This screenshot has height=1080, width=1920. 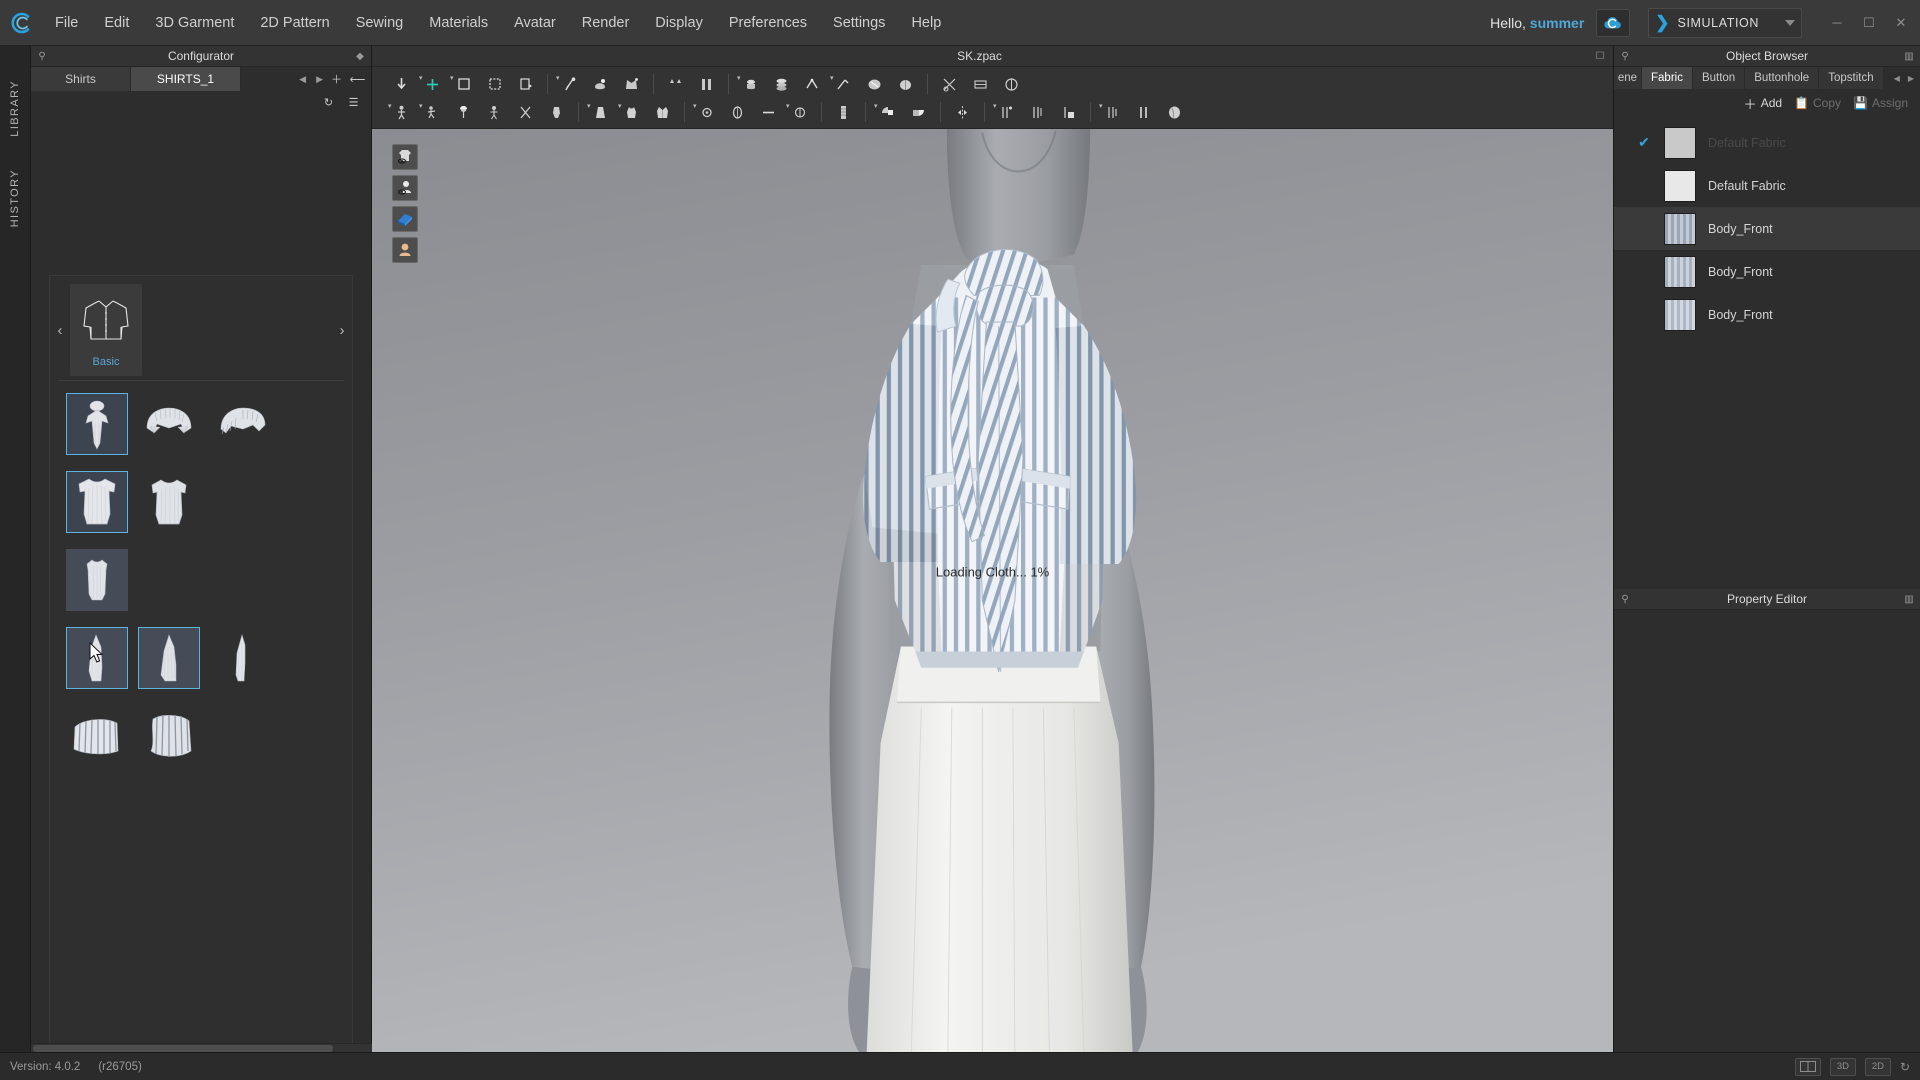 I want to click on dock-icon: ◆, so click(x=360, y=56).